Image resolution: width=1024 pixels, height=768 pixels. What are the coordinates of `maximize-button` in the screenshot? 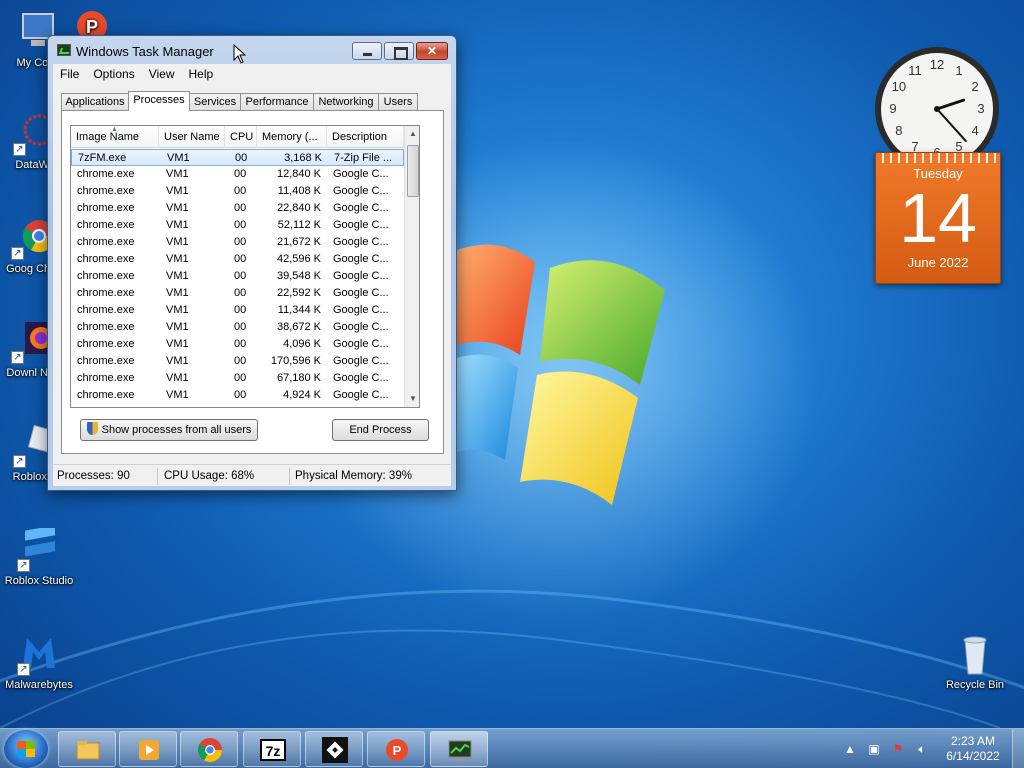 It's located at (399, 51).